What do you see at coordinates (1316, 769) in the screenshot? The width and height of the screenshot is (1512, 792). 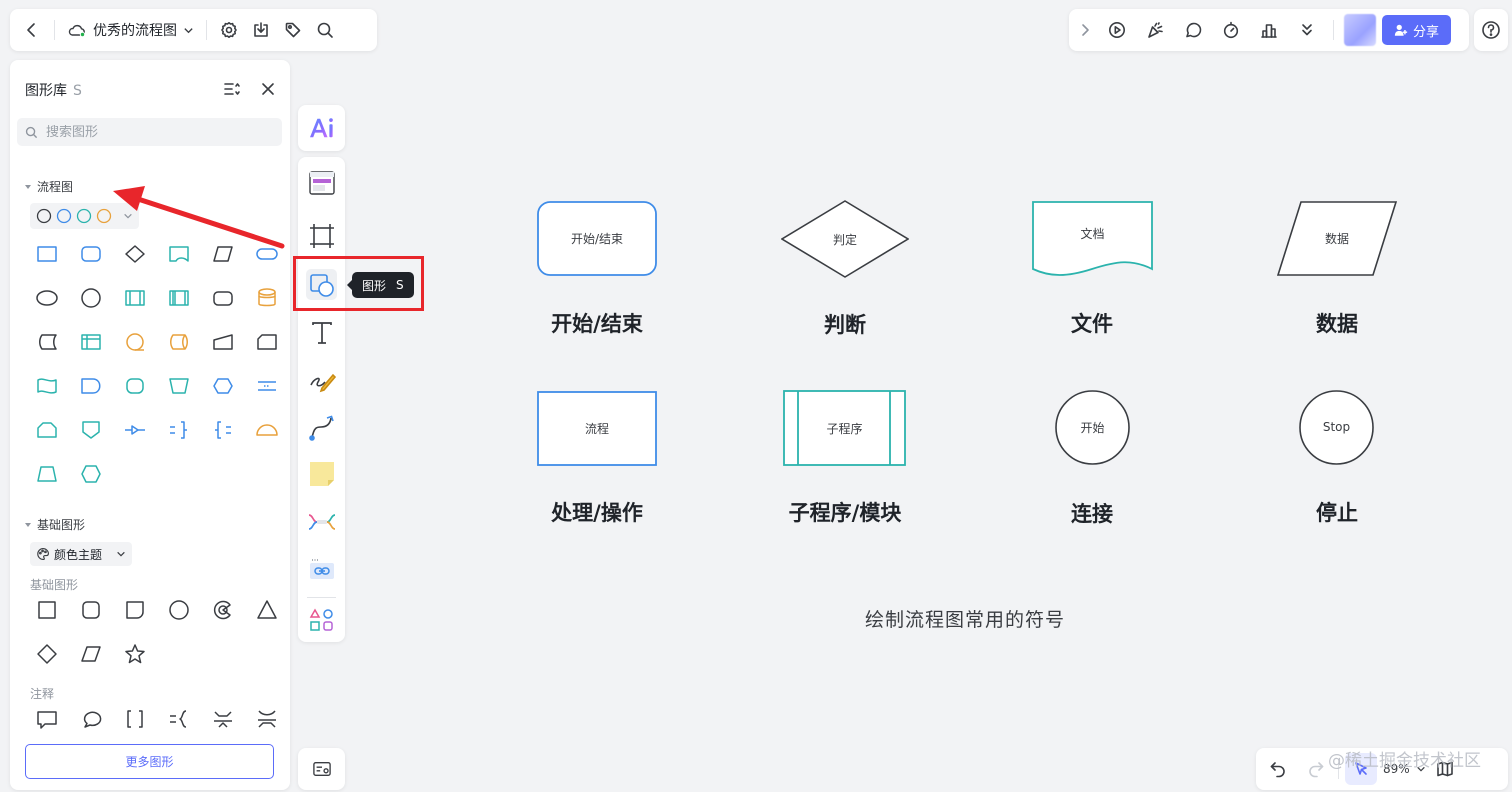 I see `redo-button` at bounding box center [1316, 769].